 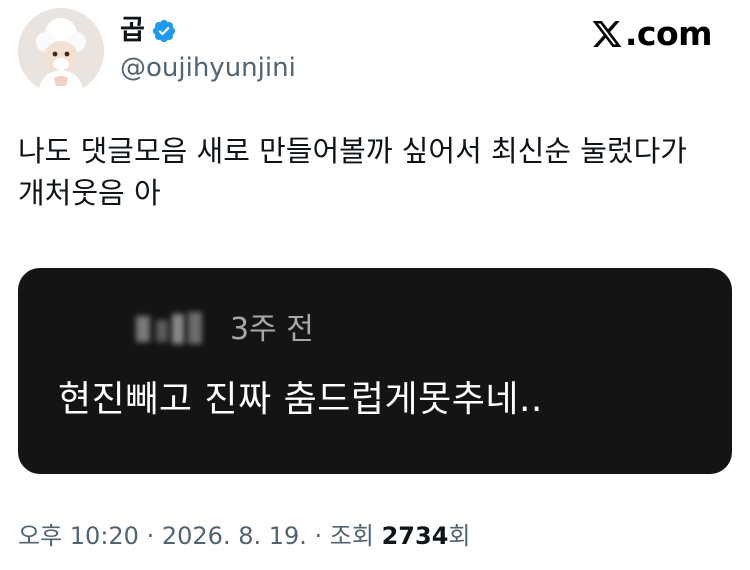 I want to click on tweet-text: 나도 댓글모음 새로 만들어볼까 싶어서 최신순 눌렀다가 개처웃음 아, so click(x=352, y=172).